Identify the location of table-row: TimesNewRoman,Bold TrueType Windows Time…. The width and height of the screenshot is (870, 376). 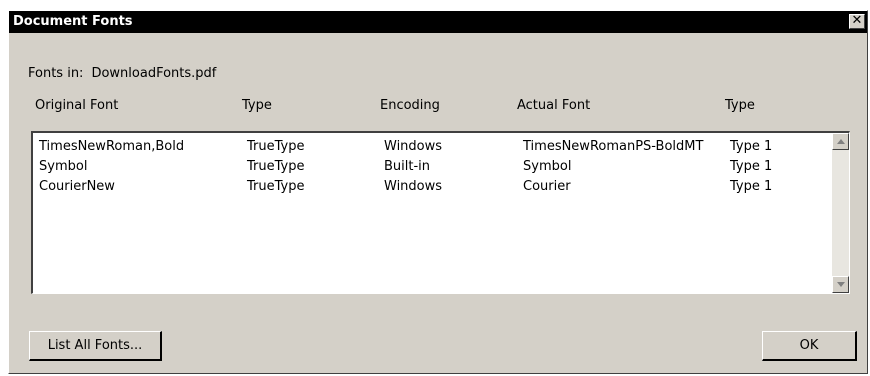
(428, 148).